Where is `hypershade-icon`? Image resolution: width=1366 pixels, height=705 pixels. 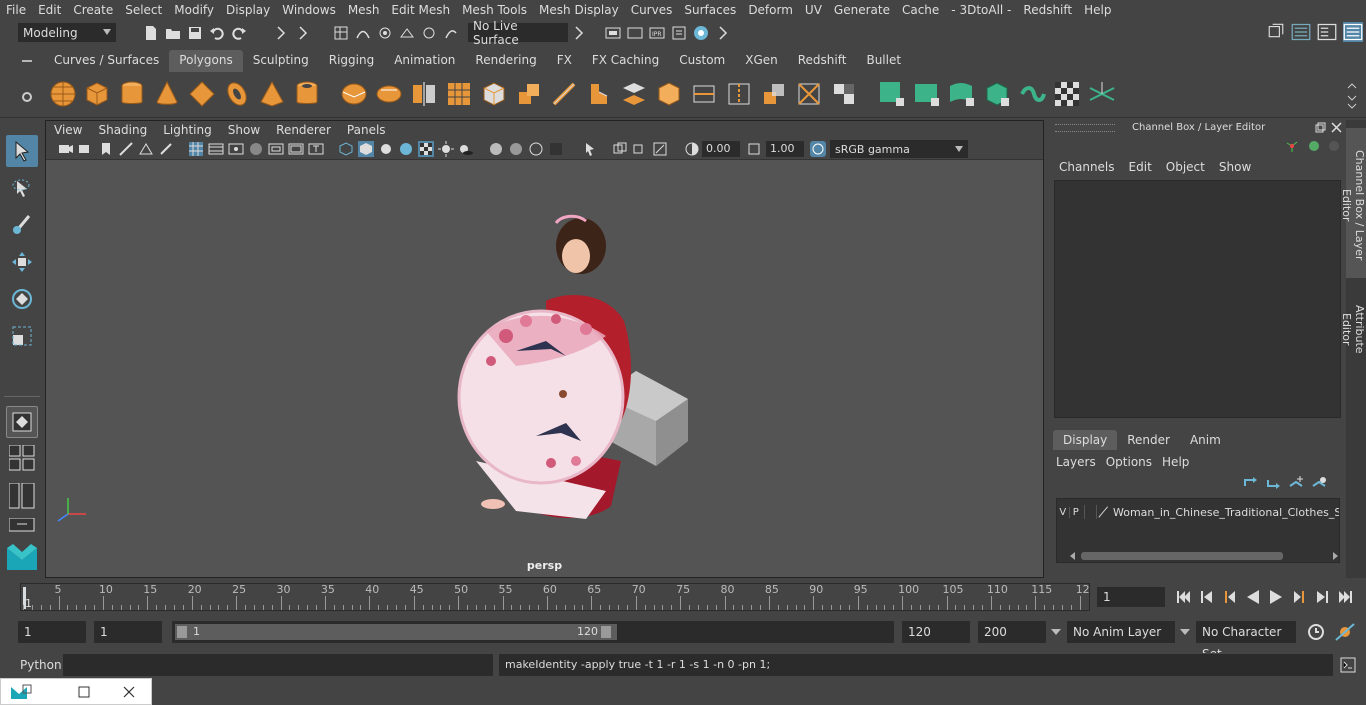 hypershade-icon is located at coordinates (701, 33).